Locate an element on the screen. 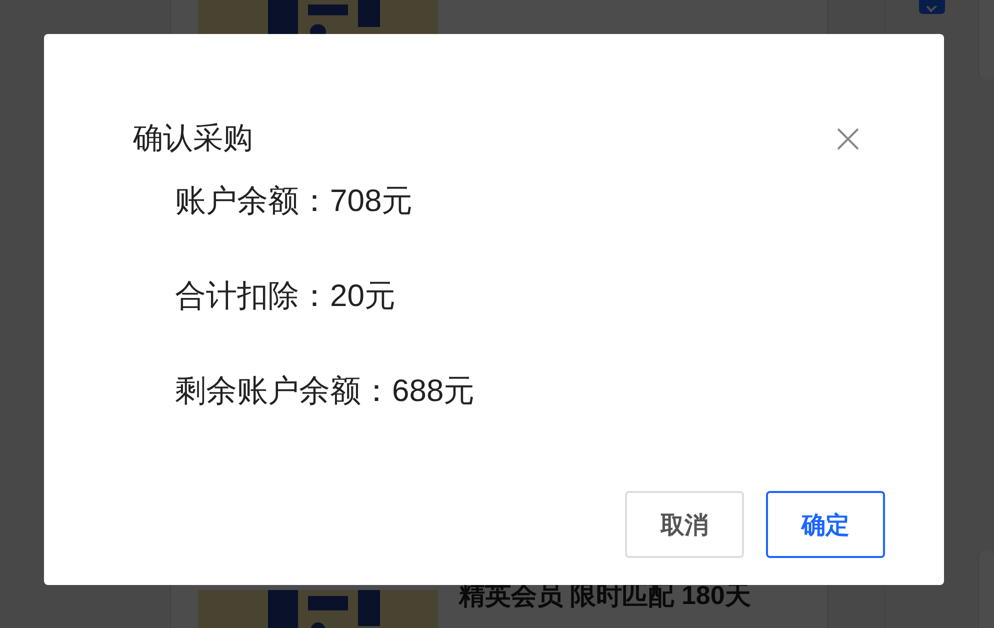 This screenshot has height=628, width=994. dialog-title: 确认采购 is located at coordinates (193, 139).